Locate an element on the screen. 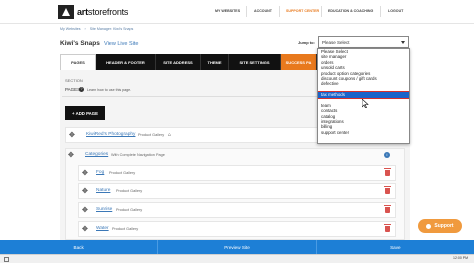  breadcrumb-site-manager: Site Manager: Kiwi's Snaps is located at coordinates (112, 29).